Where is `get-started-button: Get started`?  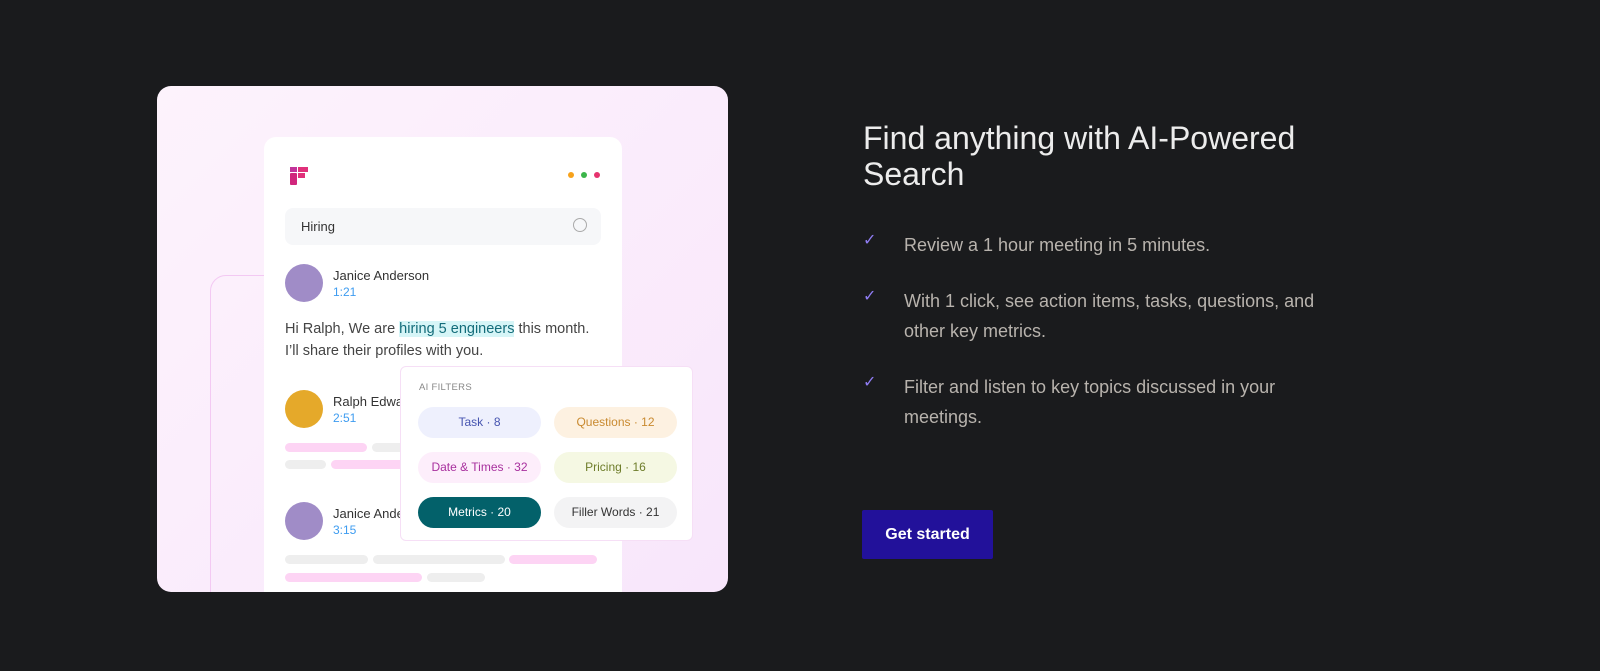 get-started-button: Get started is located at coordinates (927, 534).